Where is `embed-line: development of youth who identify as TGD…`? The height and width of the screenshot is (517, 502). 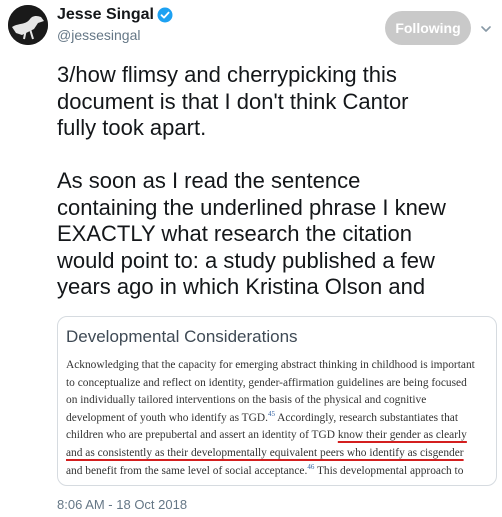 embed-line: development of youth who identify as TGD… is located at coordinates (280, 419).